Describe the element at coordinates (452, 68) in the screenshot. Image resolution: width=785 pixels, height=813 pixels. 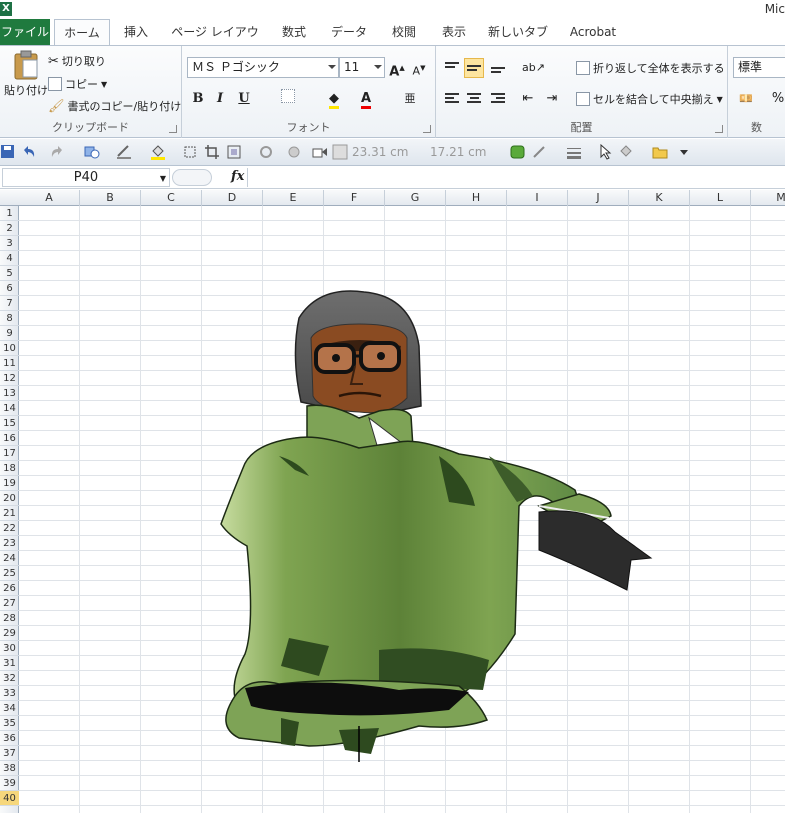
I see `align-top-button` at that location.